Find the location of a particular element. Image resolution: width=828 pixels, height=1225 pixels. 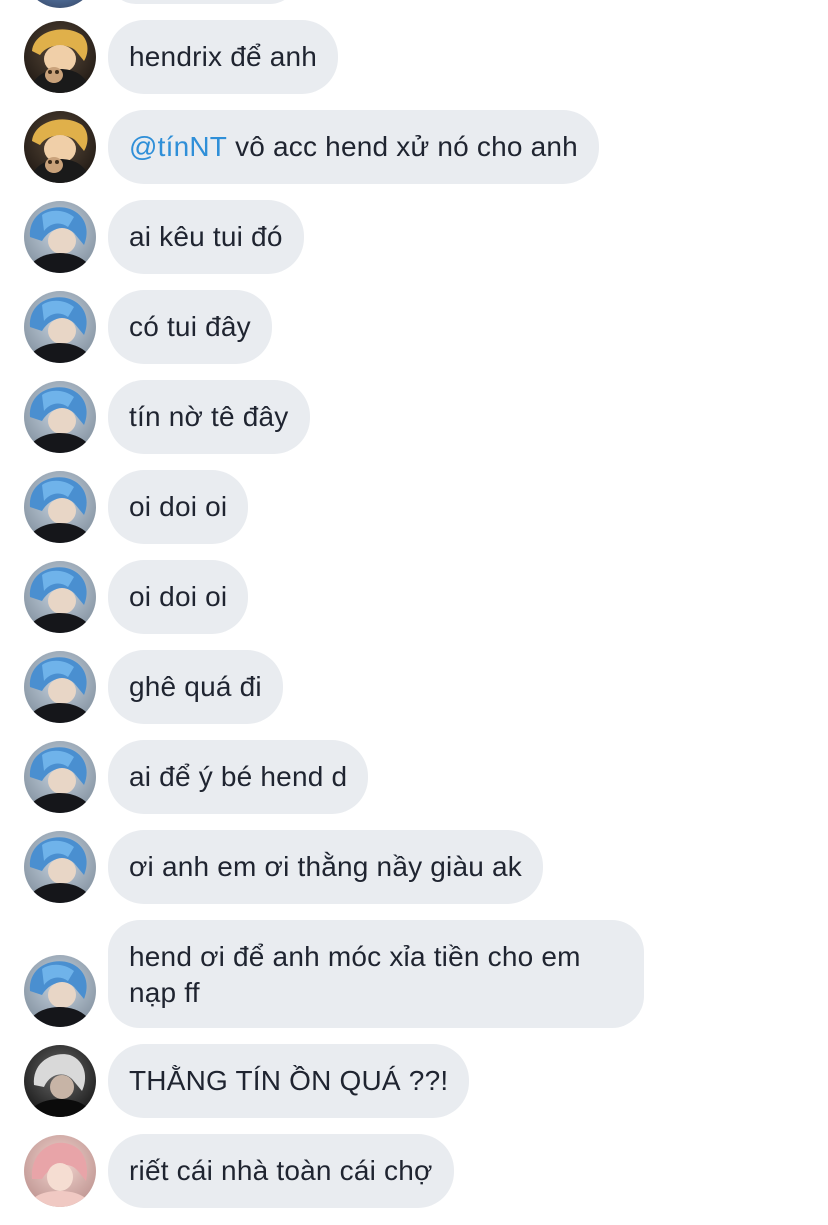

message-bubble: riết cái nhà toàn cái chợ is located at coordinates (281, 1171).